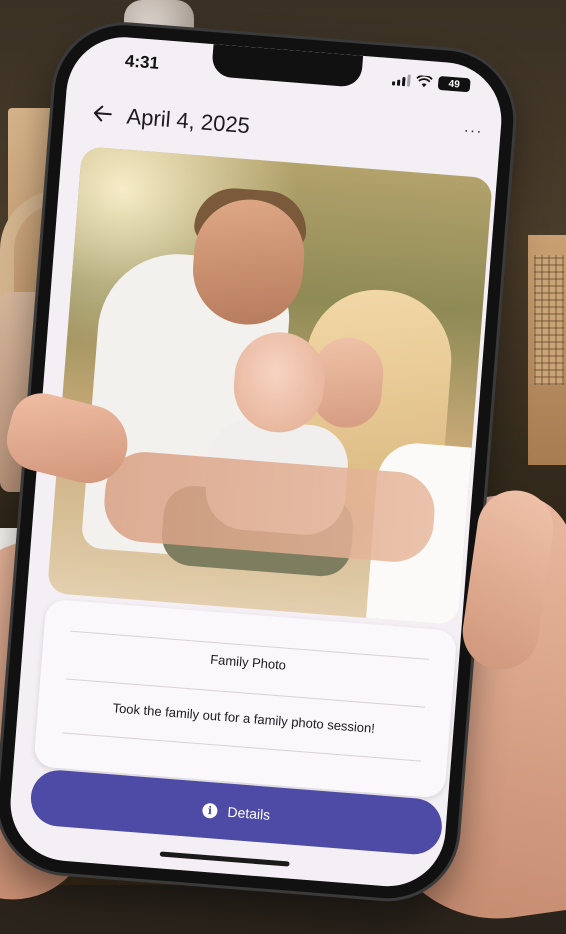 Image resolution: width=566 pixels, height=934 pixels. Describe the element at coordinates (248, 813) in the screenshot. I see `details-button-label: Details` at that location.